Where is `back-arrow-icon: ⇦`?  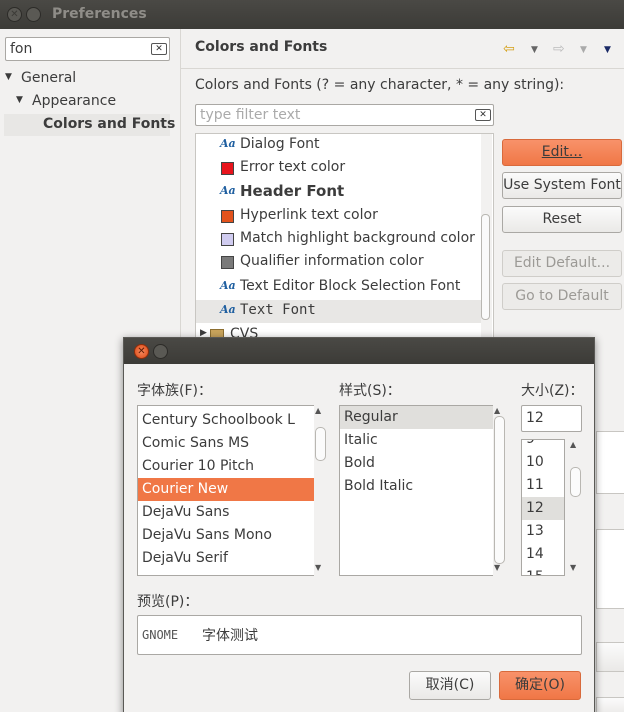
back-arrow-icon: ⇦ is located at coordinates (509, 49).